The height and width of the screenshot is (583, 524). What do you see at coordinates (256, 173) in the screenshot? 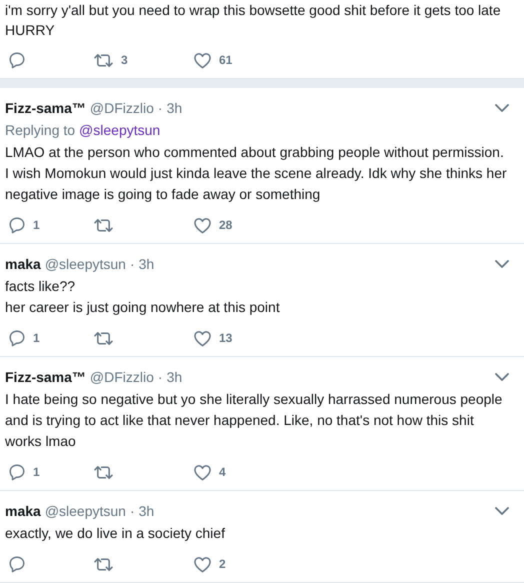
I see `reply-text: LMAO at the person who commented about grabbing people without permission. I wish Momokun would just kinda leave the scene already. Idk why she thinks her negative image is going to fade away or something` at bounding box center [256, 173].